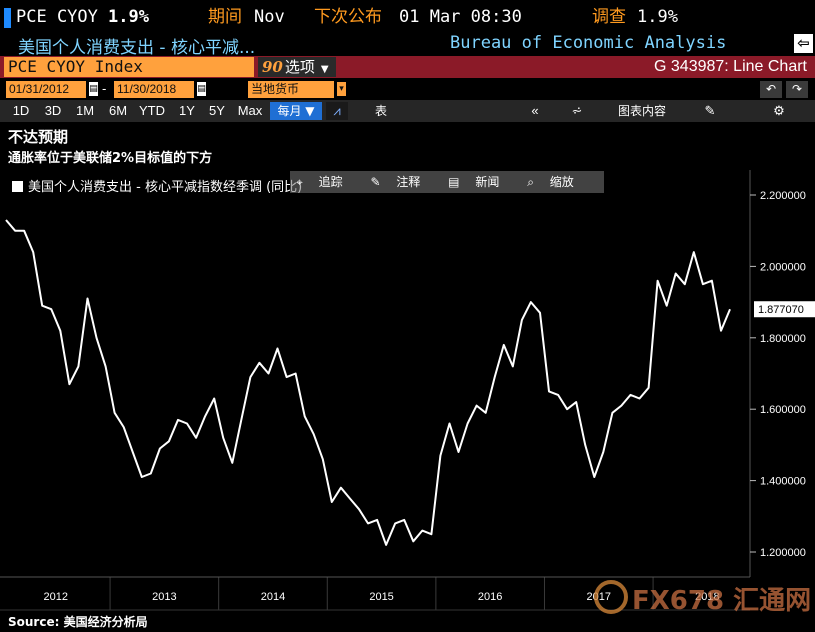  I want to click on data-source: Bureau of Economic Analysis, so click(588, 43).